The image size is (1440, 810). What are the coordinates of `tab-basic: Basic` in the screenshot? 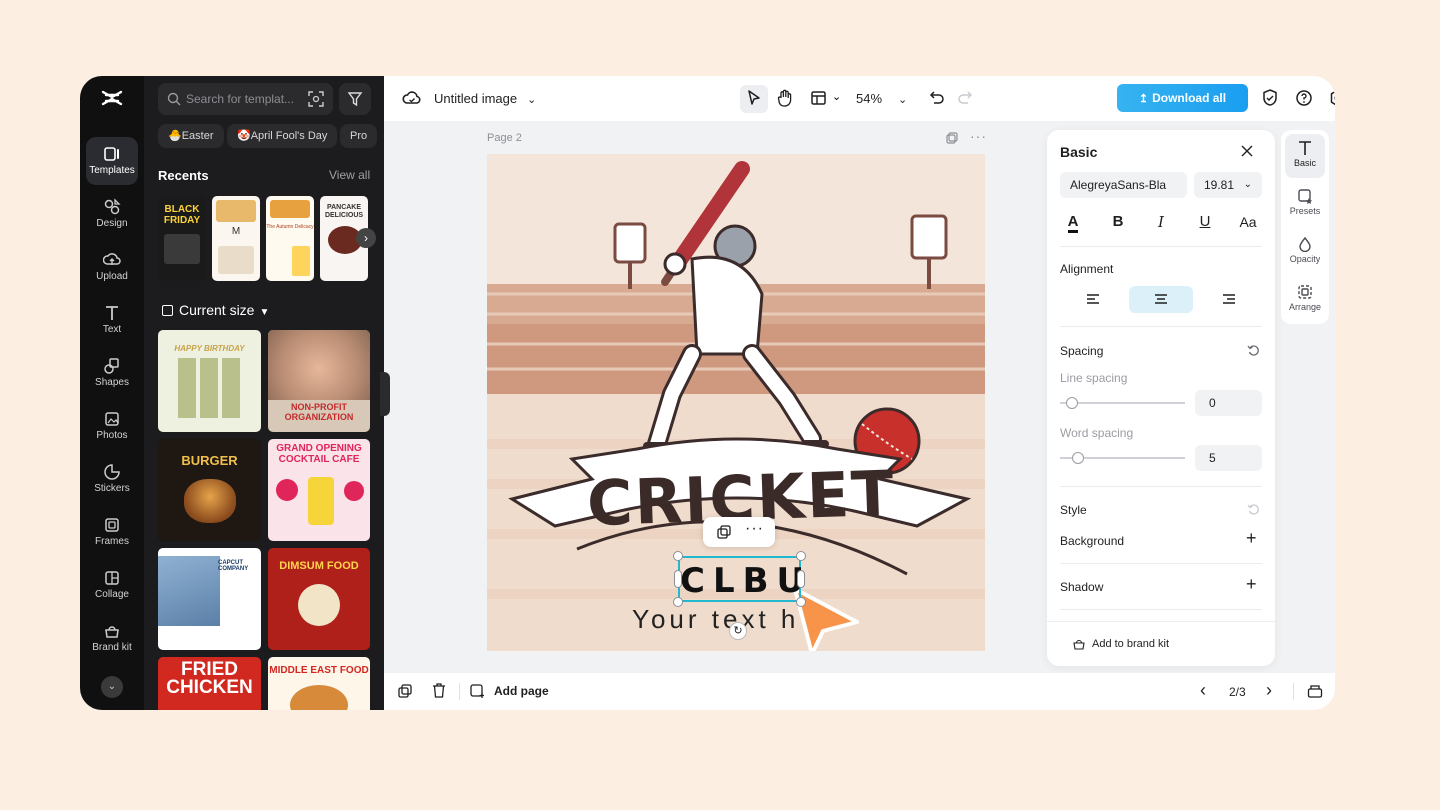 It's located at (1305, 156).